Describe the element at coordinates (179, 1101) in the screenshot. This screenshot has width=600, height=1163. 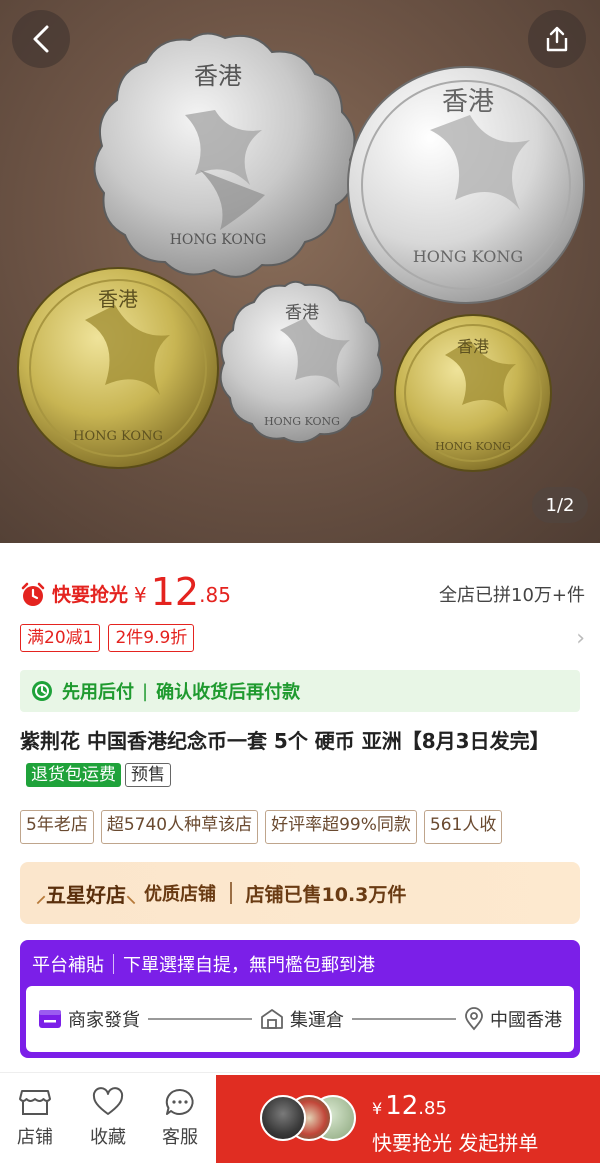
I see `chat-bubble-icon` at that location.